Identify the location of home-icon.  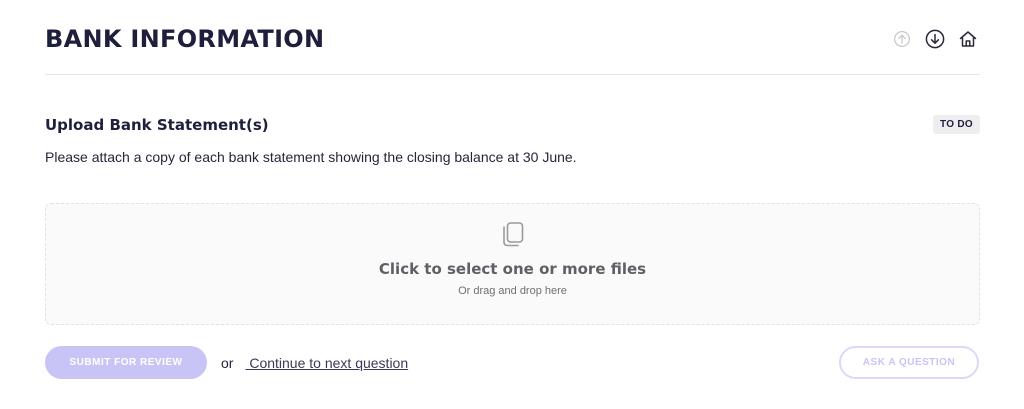
(968, 39).